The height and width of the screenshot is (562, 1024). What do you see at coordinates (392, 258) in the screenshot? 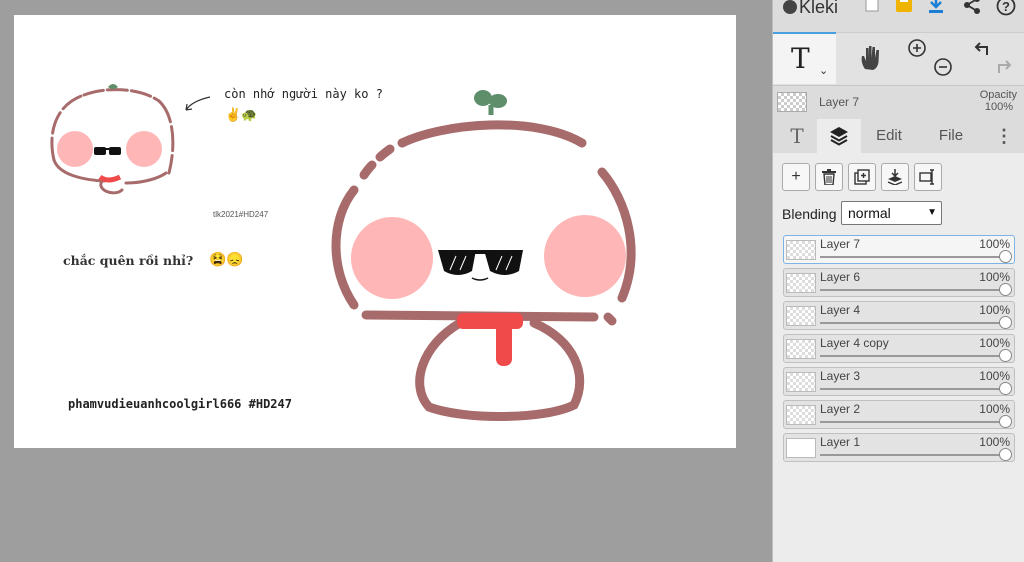
I see `big-left-blush` at bounding box center [392, 258].